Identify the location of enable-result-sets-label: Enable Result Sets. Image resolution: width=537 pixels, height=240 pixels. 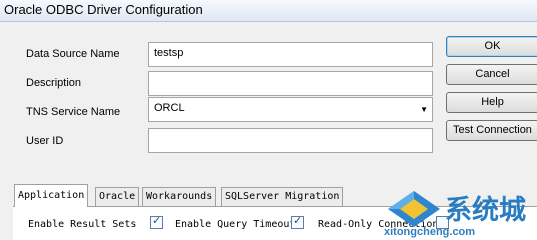
(82, 224).